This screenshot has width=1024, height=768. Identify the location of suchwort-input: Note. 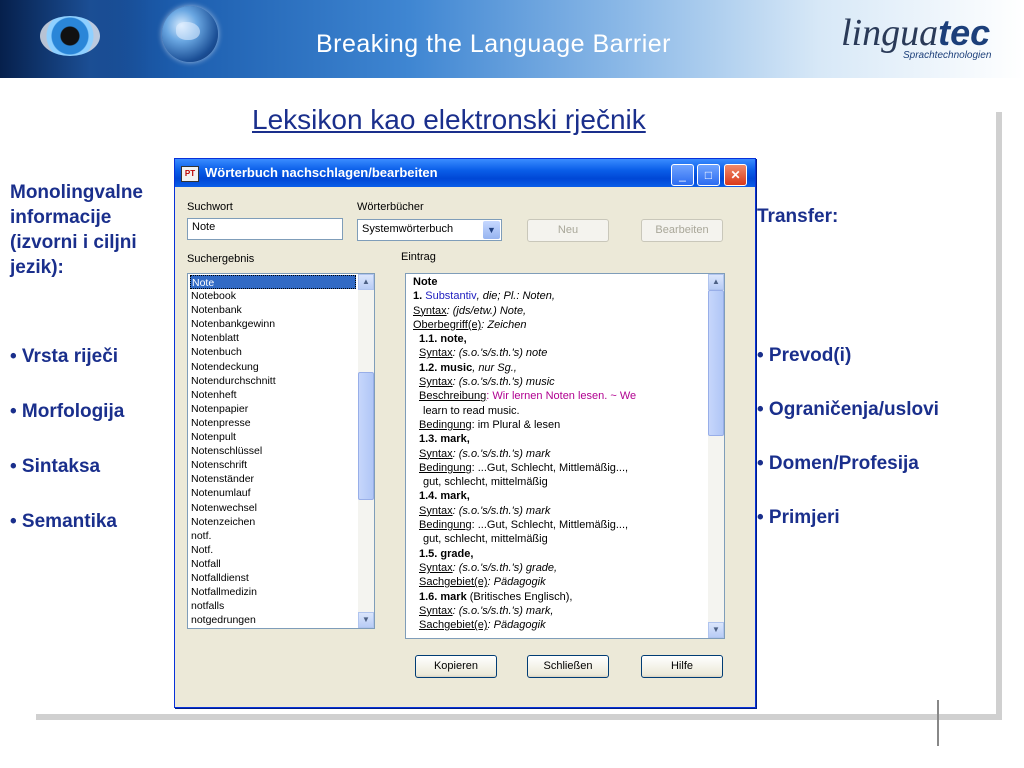
(265, 229).